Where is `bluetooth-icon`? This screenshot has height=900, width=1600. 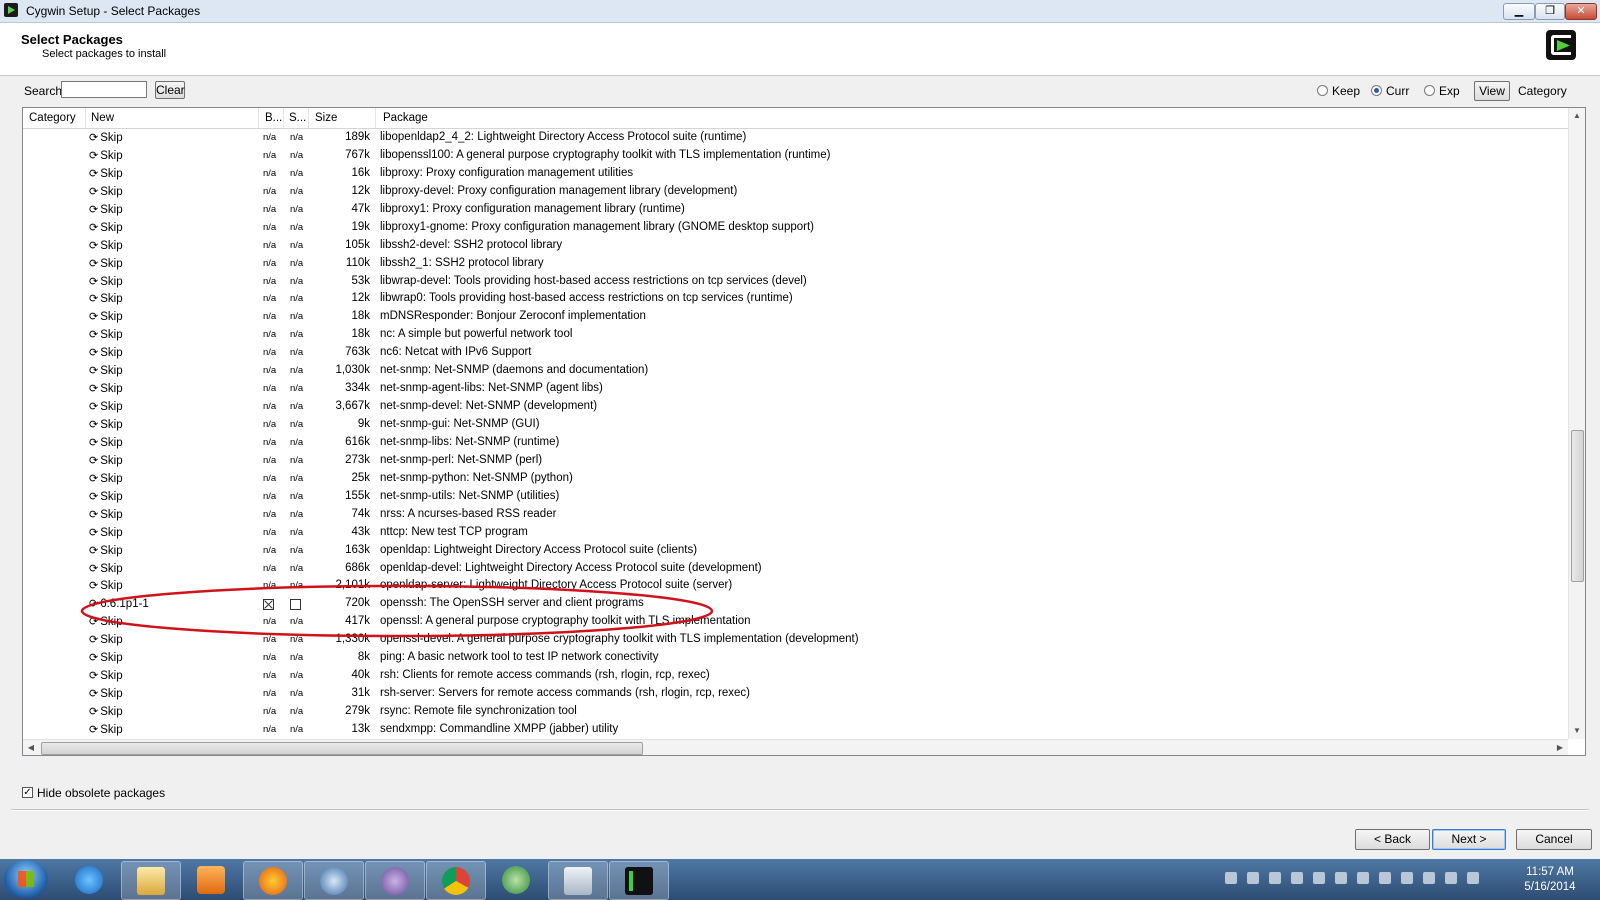 bluetooth-icon is located at coordinates (1297, 878).